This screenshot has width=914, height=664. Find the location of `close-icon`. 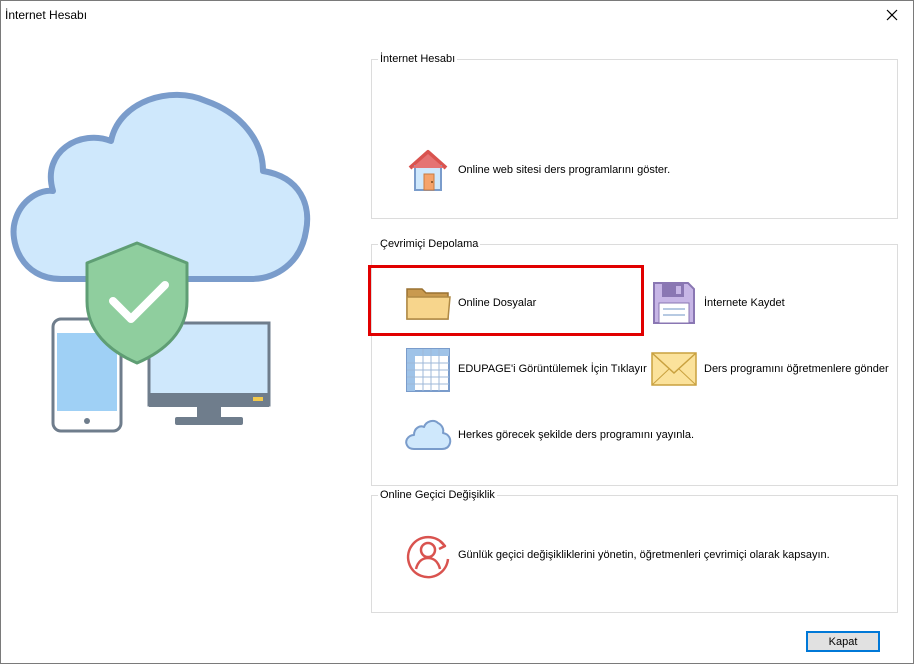

close-icon is located at coordinates (892, 15).